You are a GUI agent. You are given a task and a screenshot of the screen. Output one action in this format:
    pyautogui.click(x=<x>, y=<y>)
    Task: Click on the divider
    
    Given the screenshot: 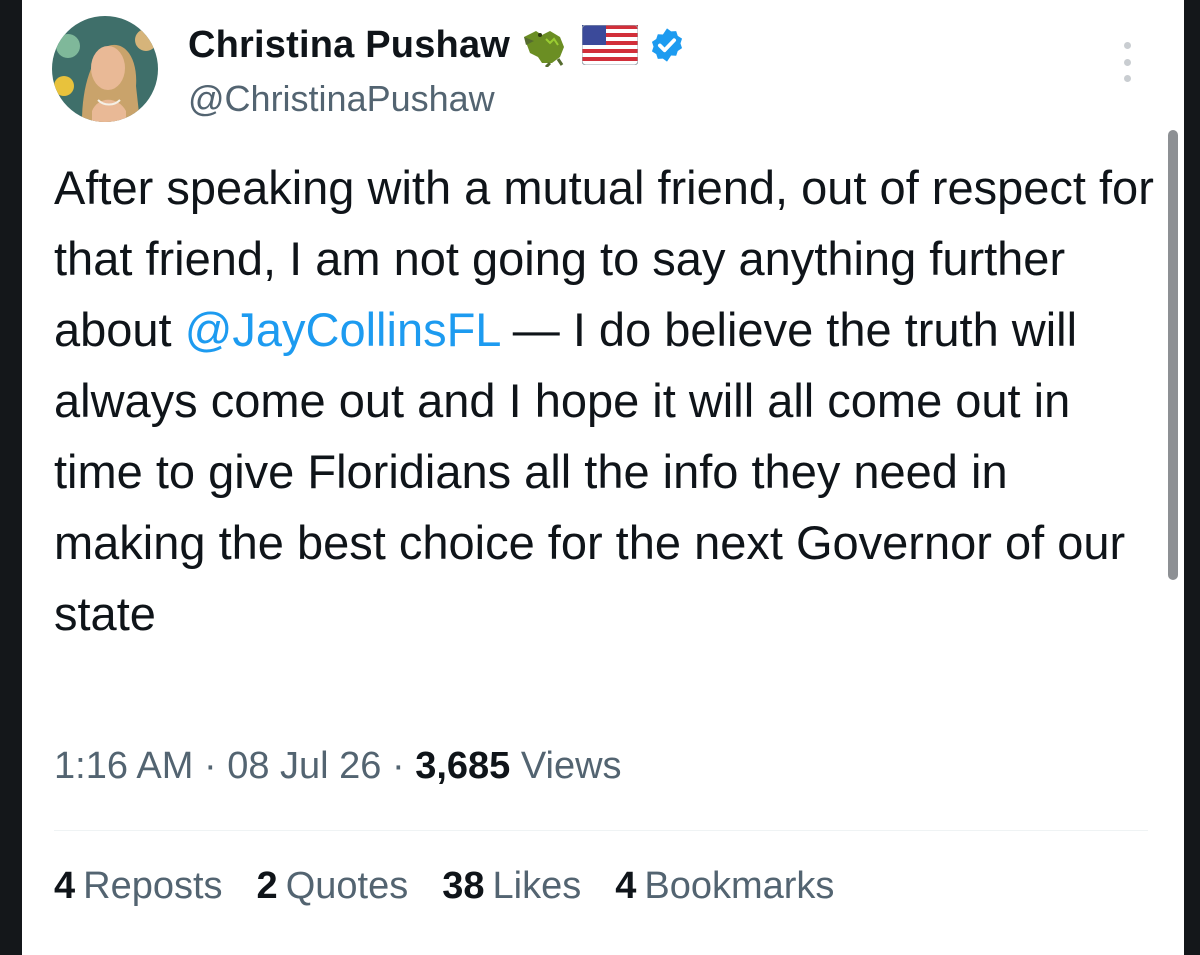 What is the action you would take?
    pyautogui.click(x=601, y=830)
    